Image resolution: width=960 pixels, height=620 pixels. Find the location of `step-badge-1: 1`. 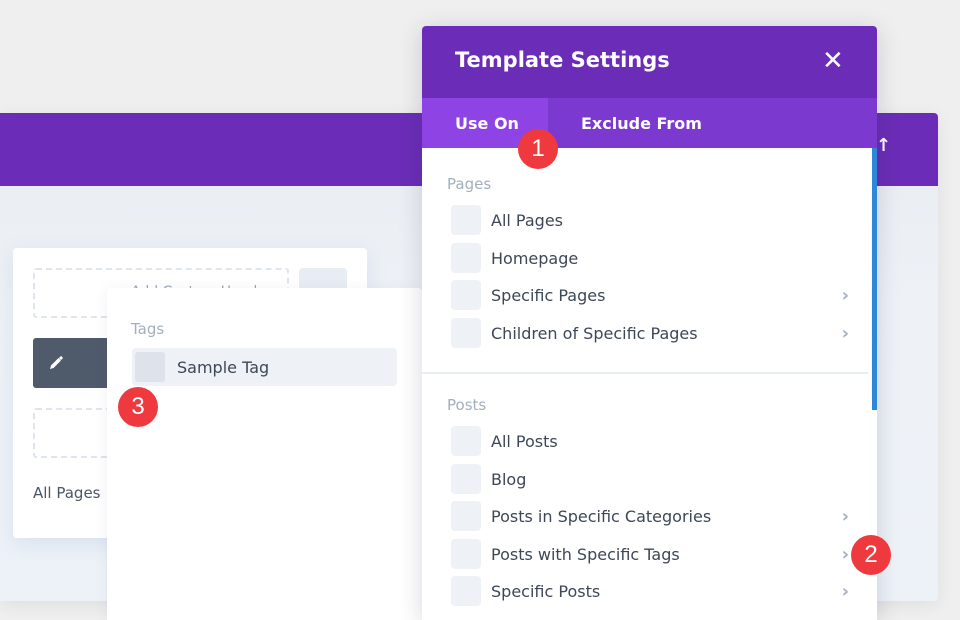

step-badge-1: 1 is located at coordinates (538, 149).